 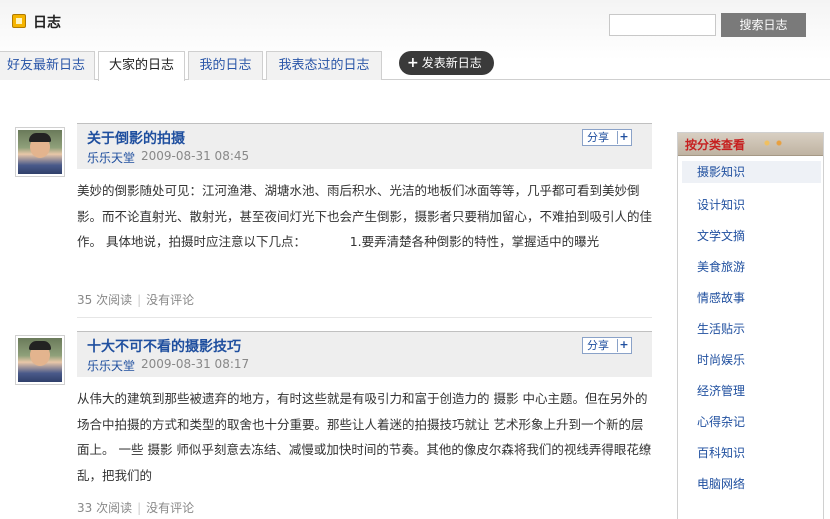 What do you see at coordinates (721, 328) in the screenshot?
I see `category-item: 生活贴示` at bounding box center [721, 328].